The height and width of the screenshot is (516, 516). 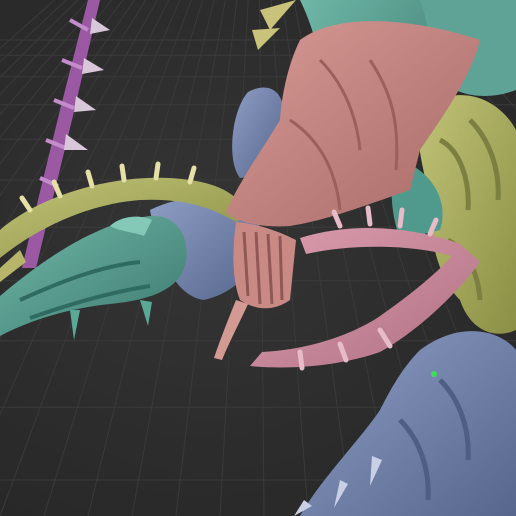 I want to click on selection-point-marker, so click(x=434, y=374).